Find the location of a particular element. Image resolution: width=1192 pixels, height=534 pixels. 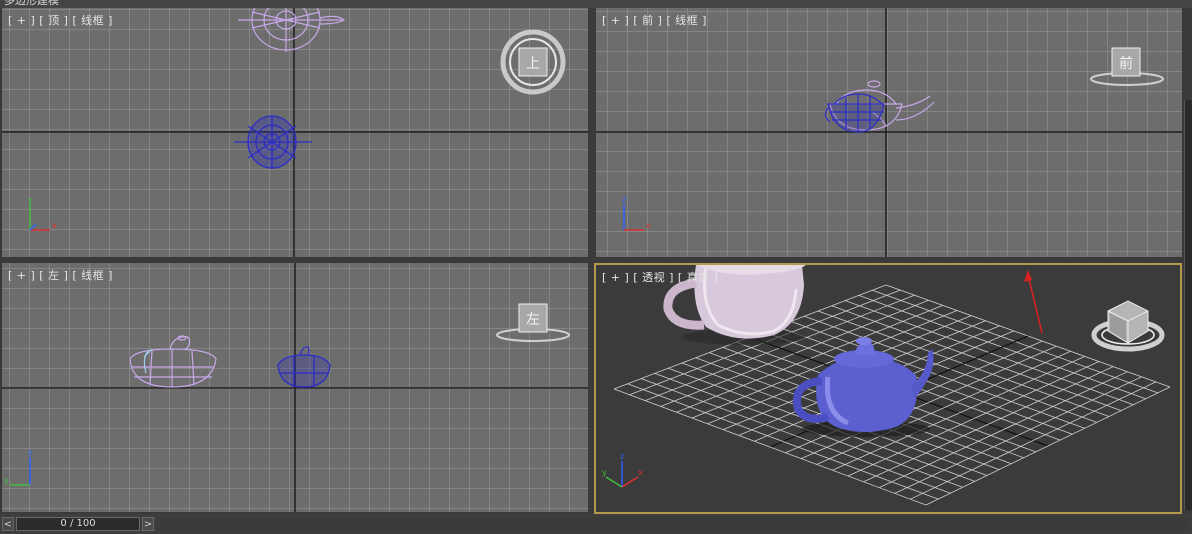

timeline-next-button: > is located at coordinates (148, 524).